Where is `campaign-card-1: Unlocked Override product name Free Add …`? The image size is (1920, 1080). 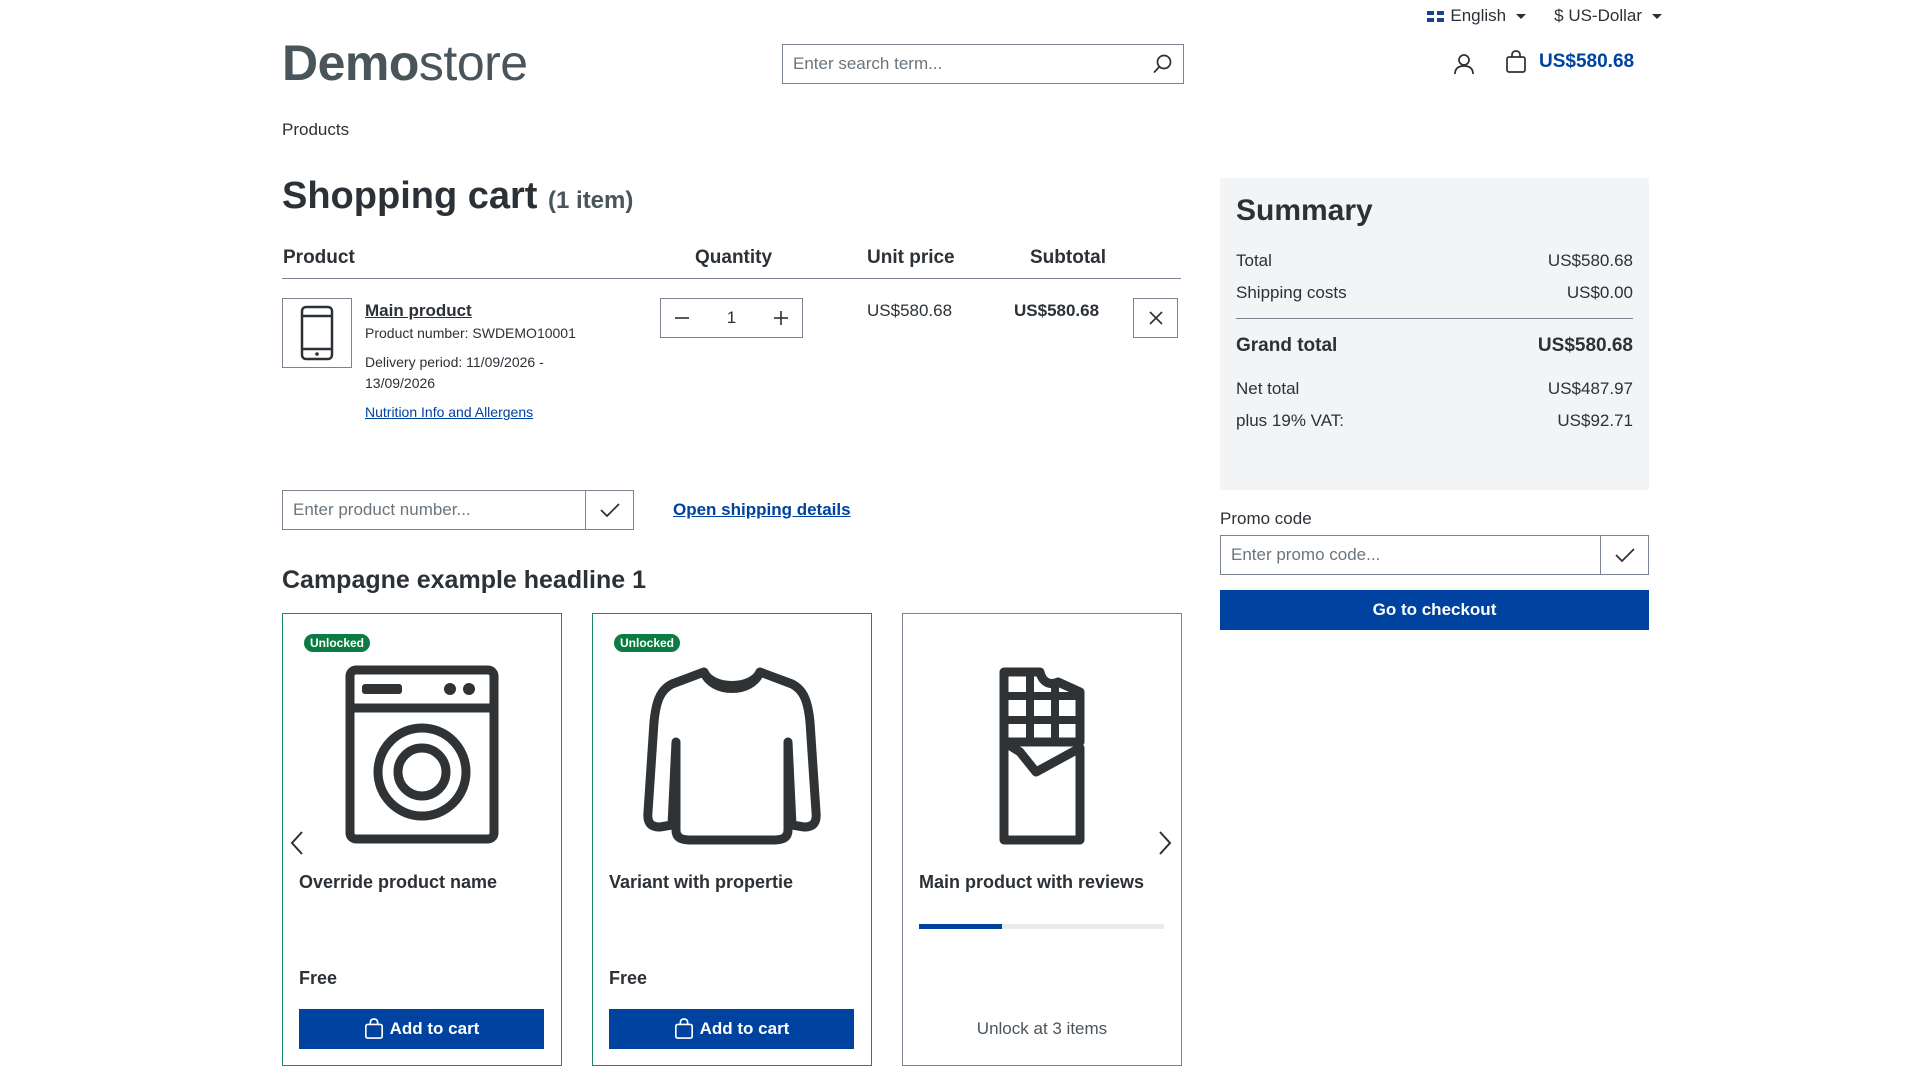 campaign-card-1: Unlocked Override product name Free Add … is located at coordinates (422, 839).